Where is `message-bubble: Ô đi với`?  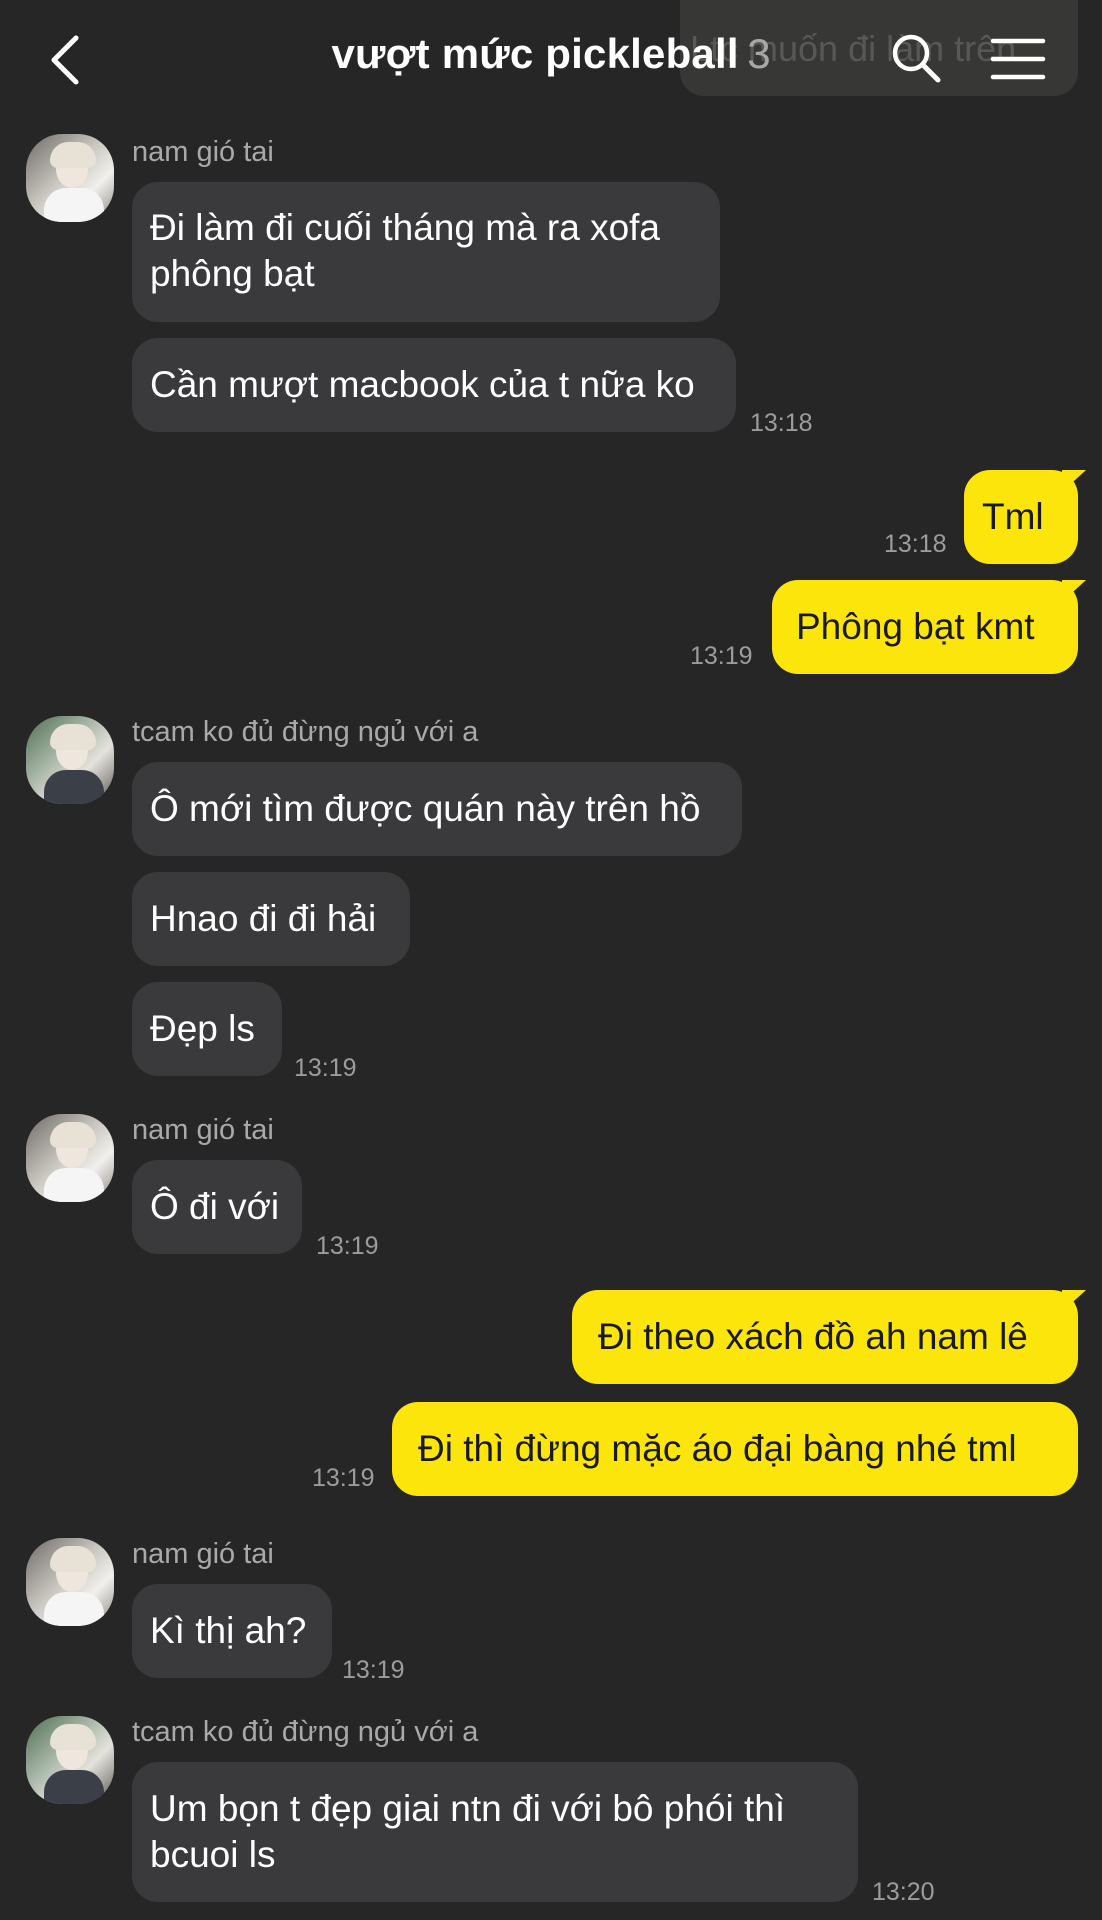
message-bubble: Ô đi với is located at coordinates (217, 1207).